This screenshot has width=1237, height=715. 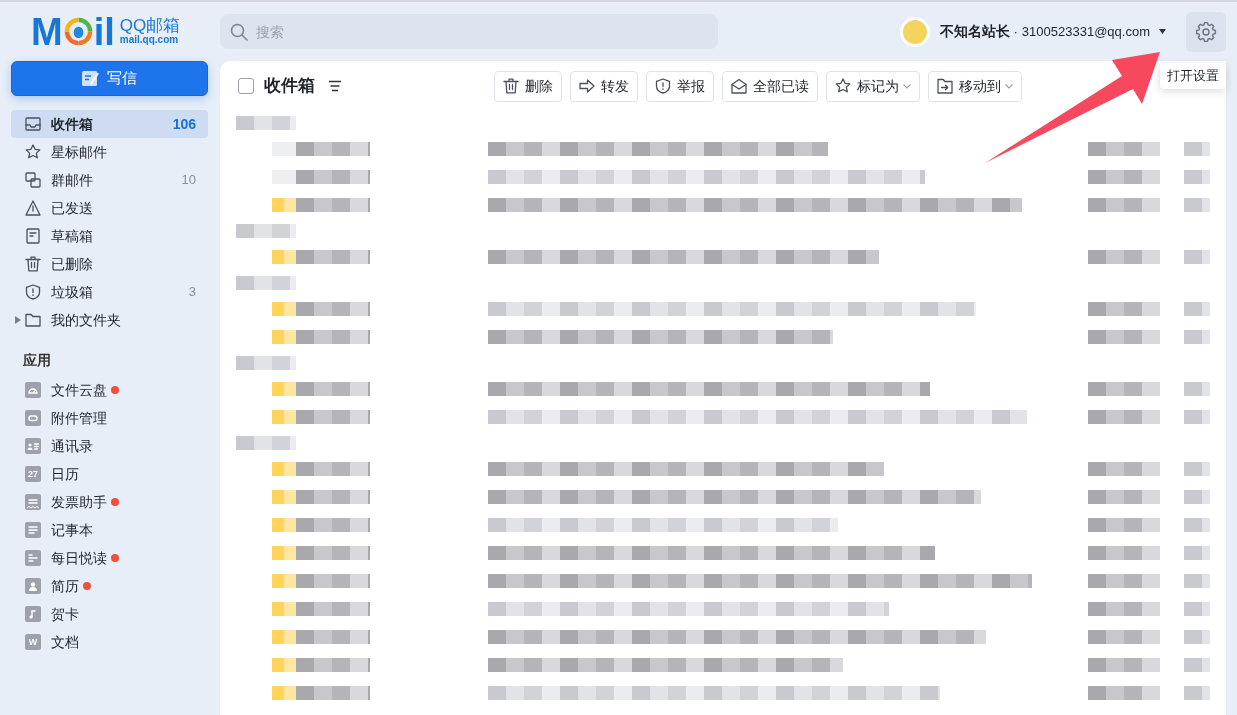 I want to click on settings-icon, so click(x=1206, y=31).